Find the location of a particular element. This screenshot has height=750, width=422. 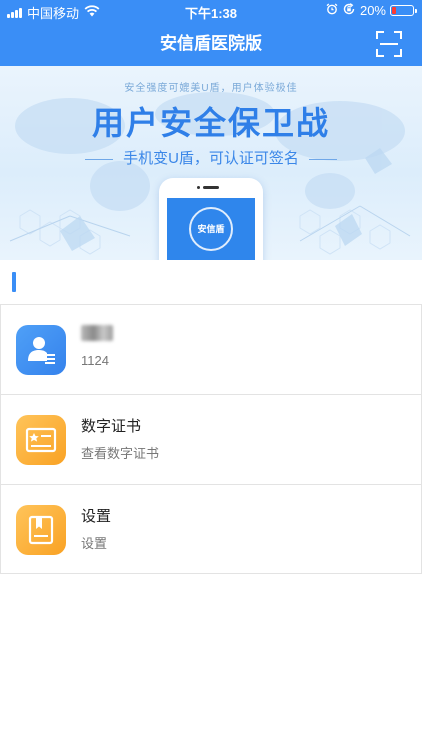

settings-subtitle: 设置 is located at coordinates (94, 543).